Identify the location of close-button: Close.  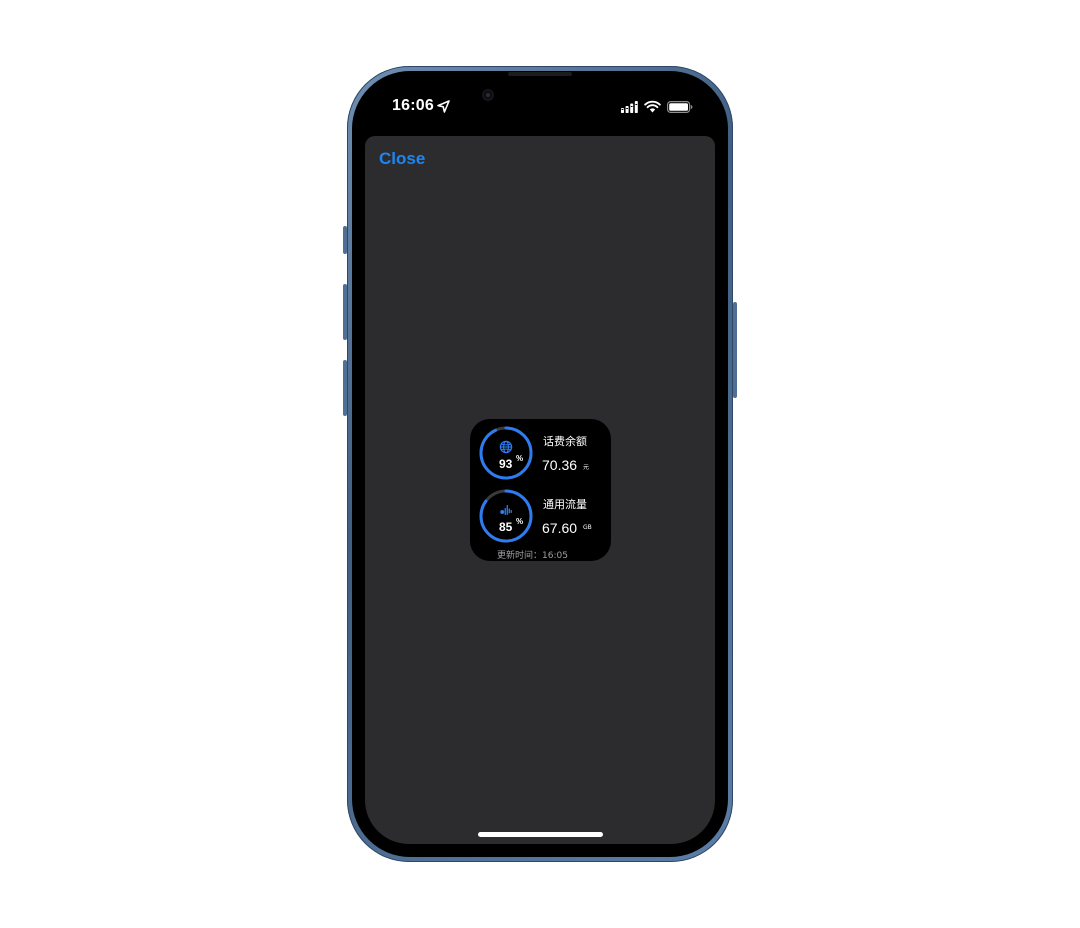
(402, 159).